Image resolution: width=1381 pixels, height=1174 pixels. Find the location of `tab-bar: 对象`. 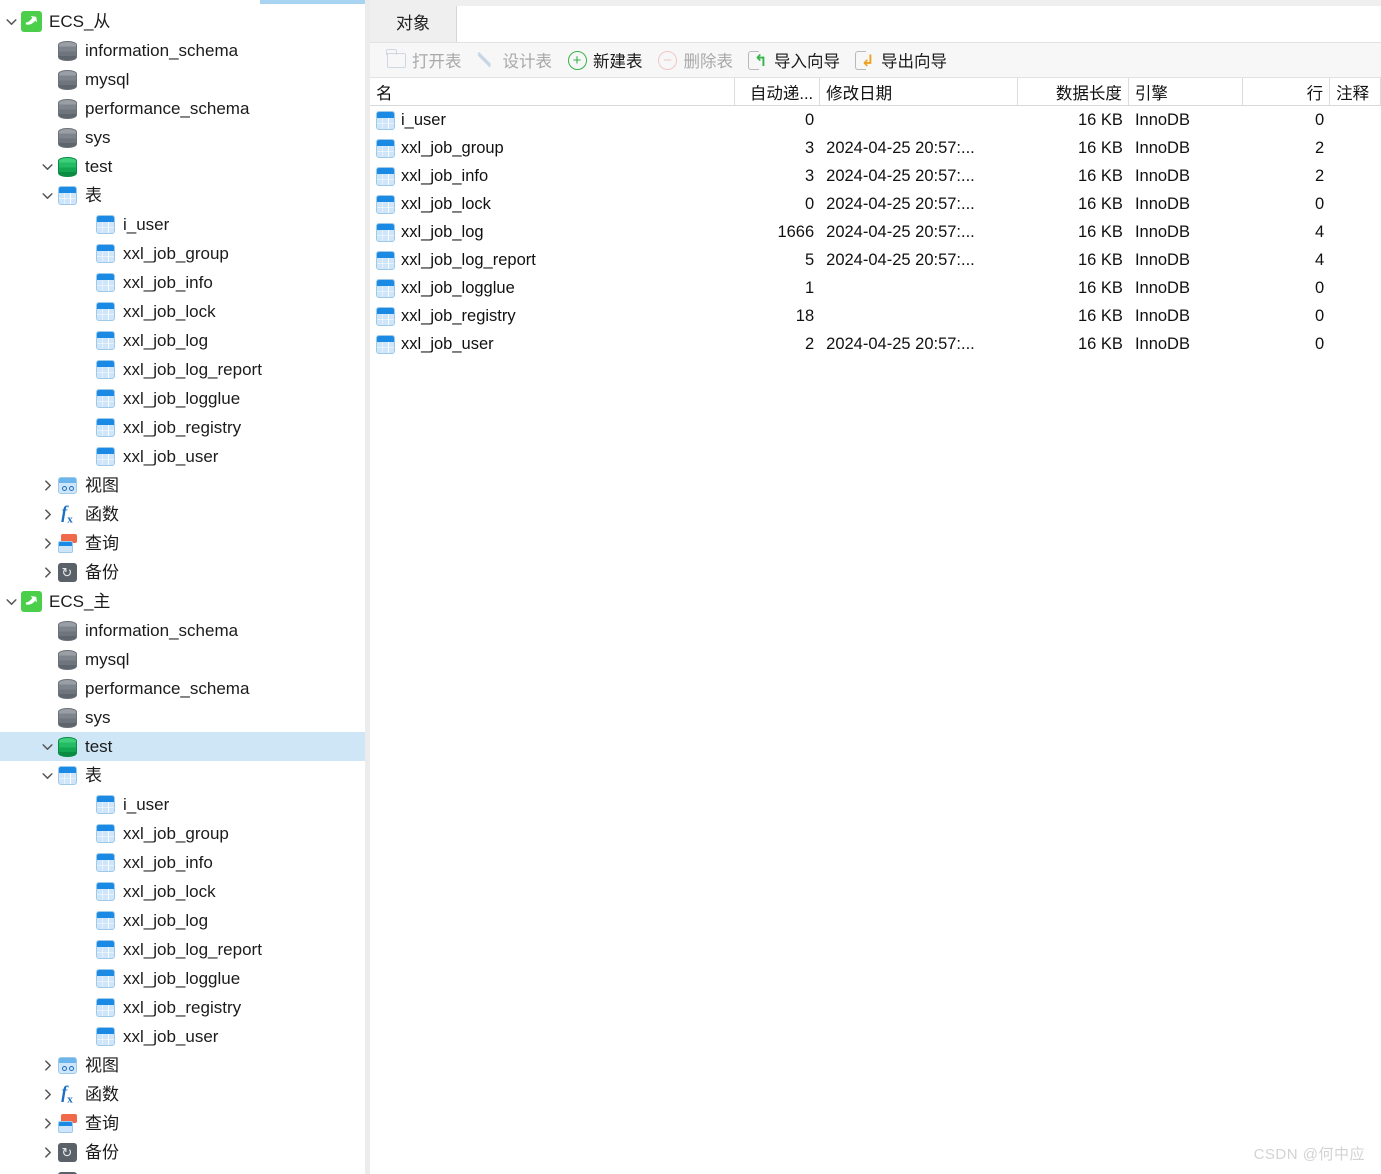

tab-bar: 对象 is located at coordinates (875, 21).